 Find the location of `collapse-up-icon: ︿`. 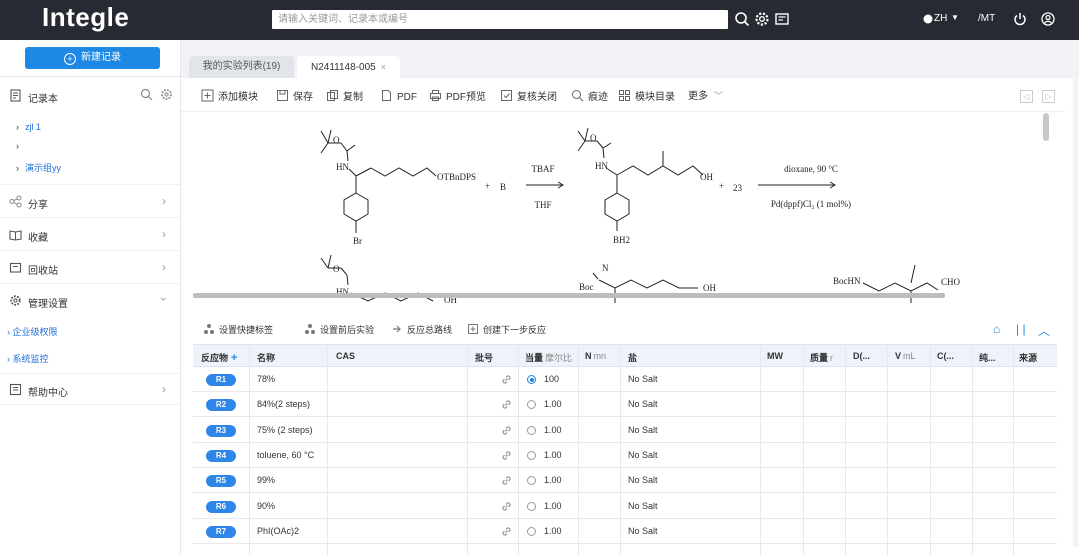

collapse-up-icon: ︿ is located at coordinates (1044, 330).